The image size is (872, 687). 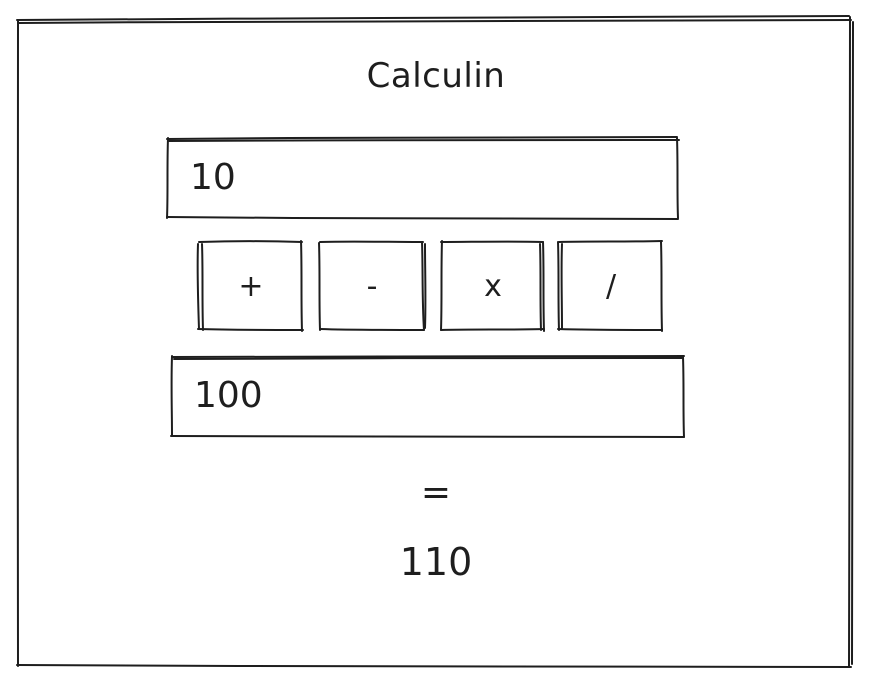 What do you see at coordinates (436, 492) in the screenshot?
I see `equals-sign: =` at bounding box center [436, 492].